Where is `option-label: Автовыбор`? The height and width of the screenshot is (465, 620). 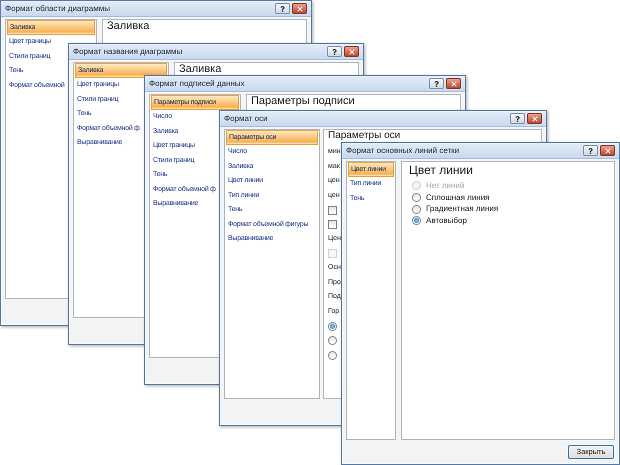 option-label: Автовыбор is located at coordinates (446, 220).